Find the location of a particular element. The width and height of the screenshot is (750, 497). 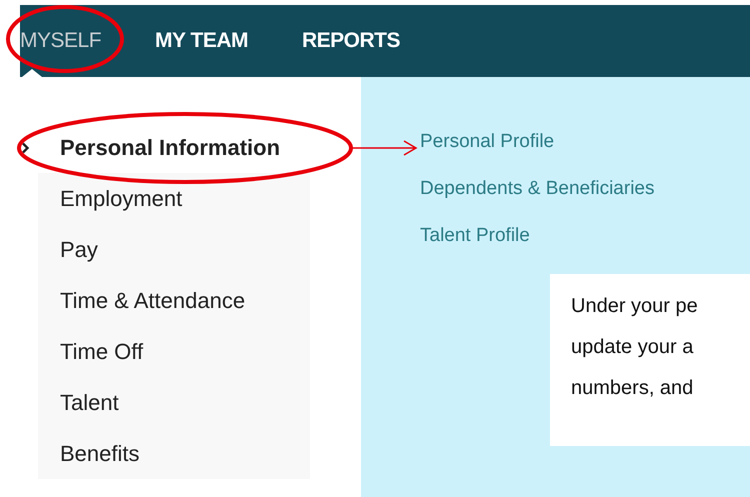

menu-item: Time Off is located at coordinates (174, 351).